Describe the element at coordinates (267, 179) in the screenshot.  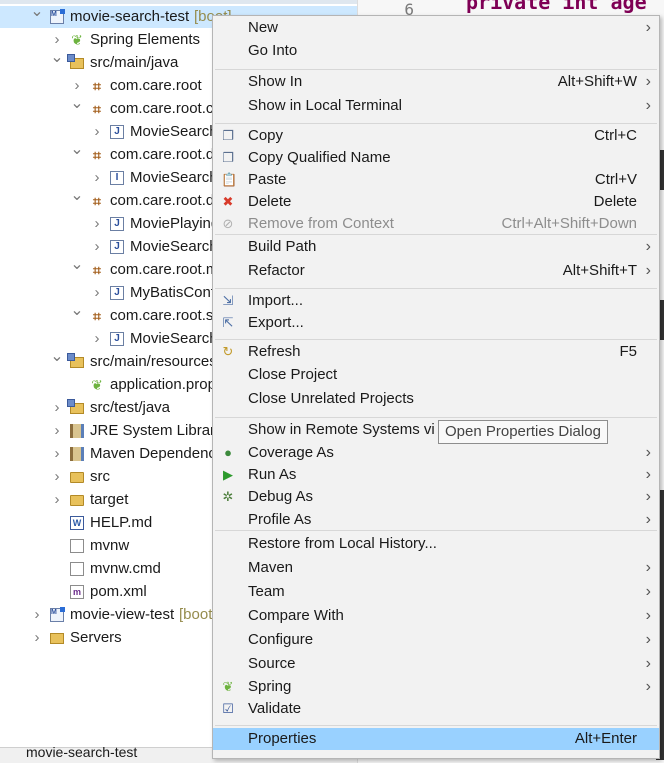
I see `menu-item-label: Paste` at that location.